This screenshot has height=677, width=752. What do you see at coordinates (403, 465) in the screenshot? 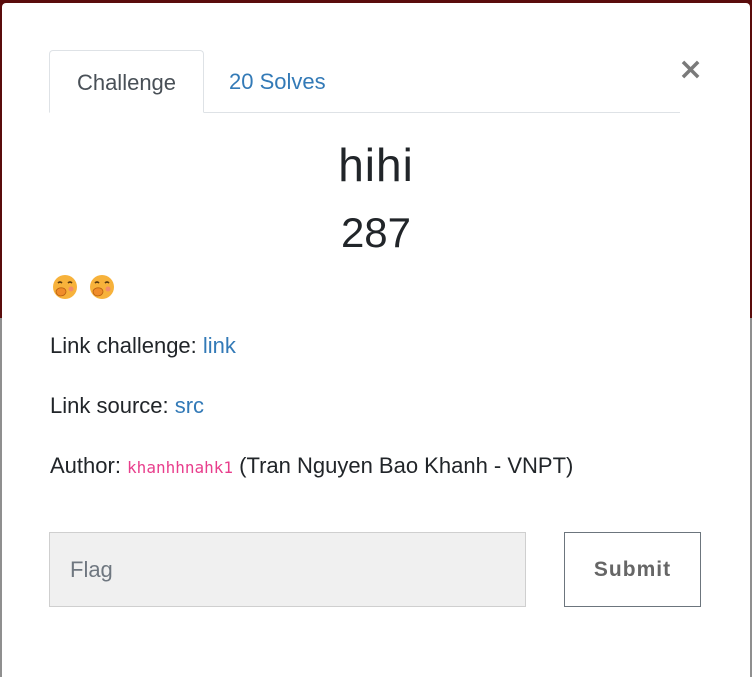
I see `author-details: (Tran Nguyen Bao Khanh - VNPT)` at bounding box center [403, 465].